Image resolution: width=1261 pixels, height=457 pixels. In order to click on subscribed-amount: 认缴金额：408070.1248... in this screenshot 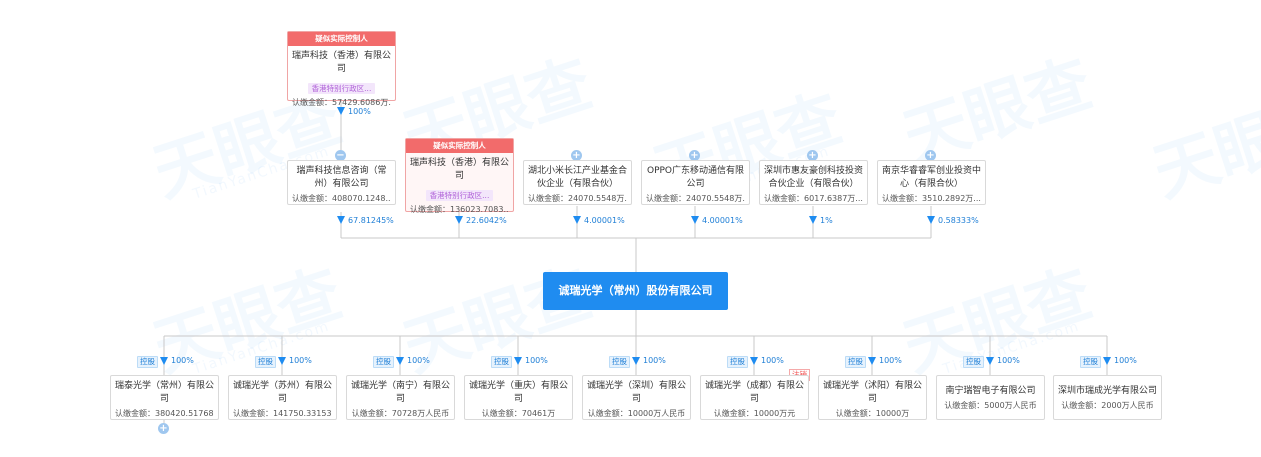, I will do `click(341, 198)`.